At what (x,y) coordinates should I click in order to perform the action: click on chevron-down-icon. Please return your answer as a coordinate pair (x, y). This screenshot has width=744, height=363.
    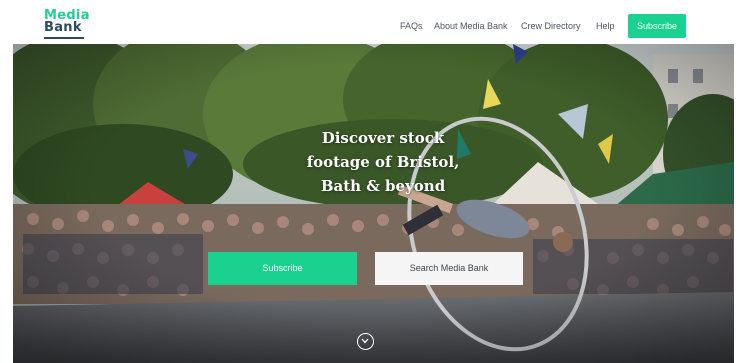
    Looking at the image, I should click on (365, 341).